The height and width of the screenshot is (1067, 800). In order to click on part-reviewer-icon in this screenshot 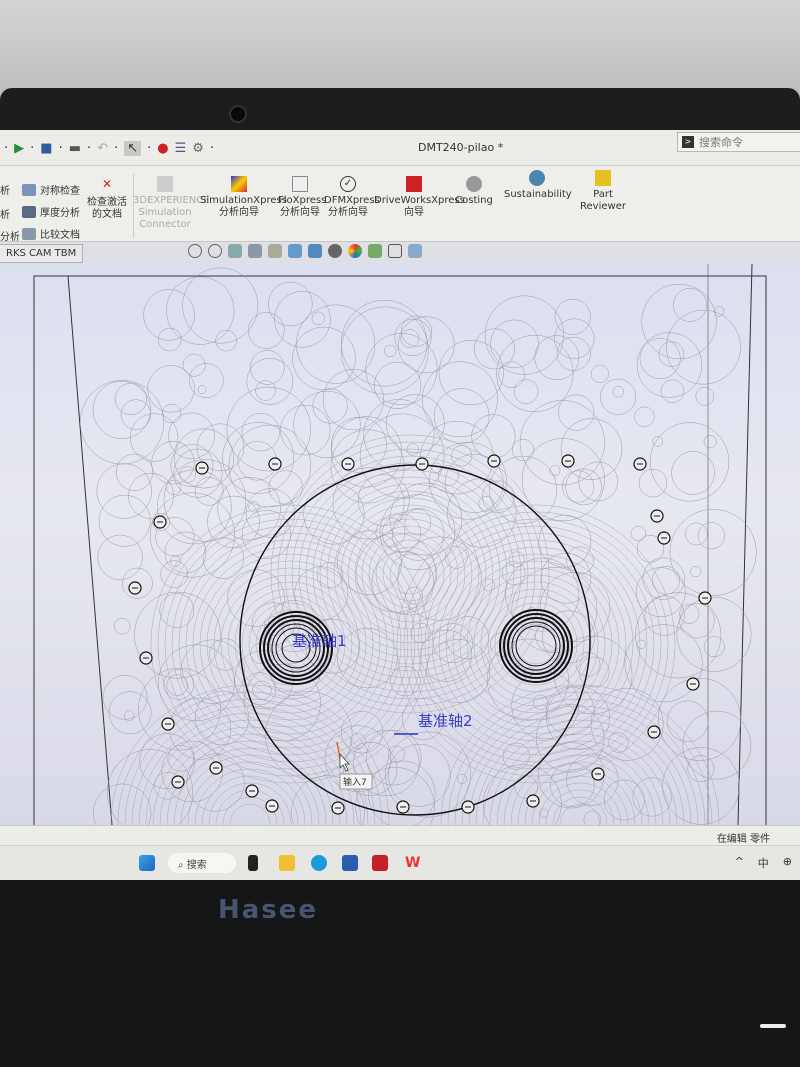, I will do `click(603, 178)`.